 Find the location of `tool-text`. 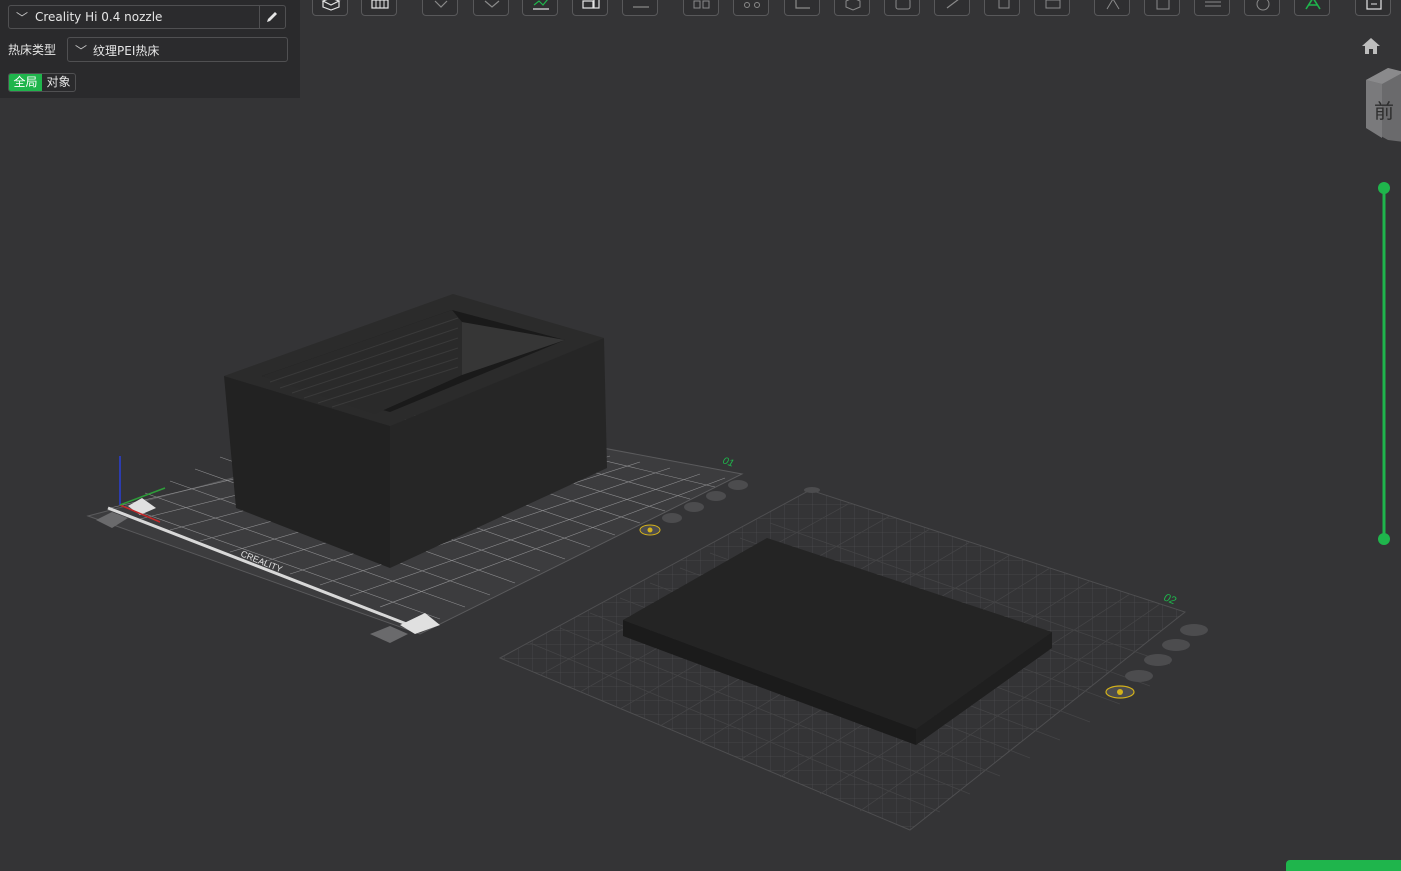

tool-text is located at coordinates (1262, 8).